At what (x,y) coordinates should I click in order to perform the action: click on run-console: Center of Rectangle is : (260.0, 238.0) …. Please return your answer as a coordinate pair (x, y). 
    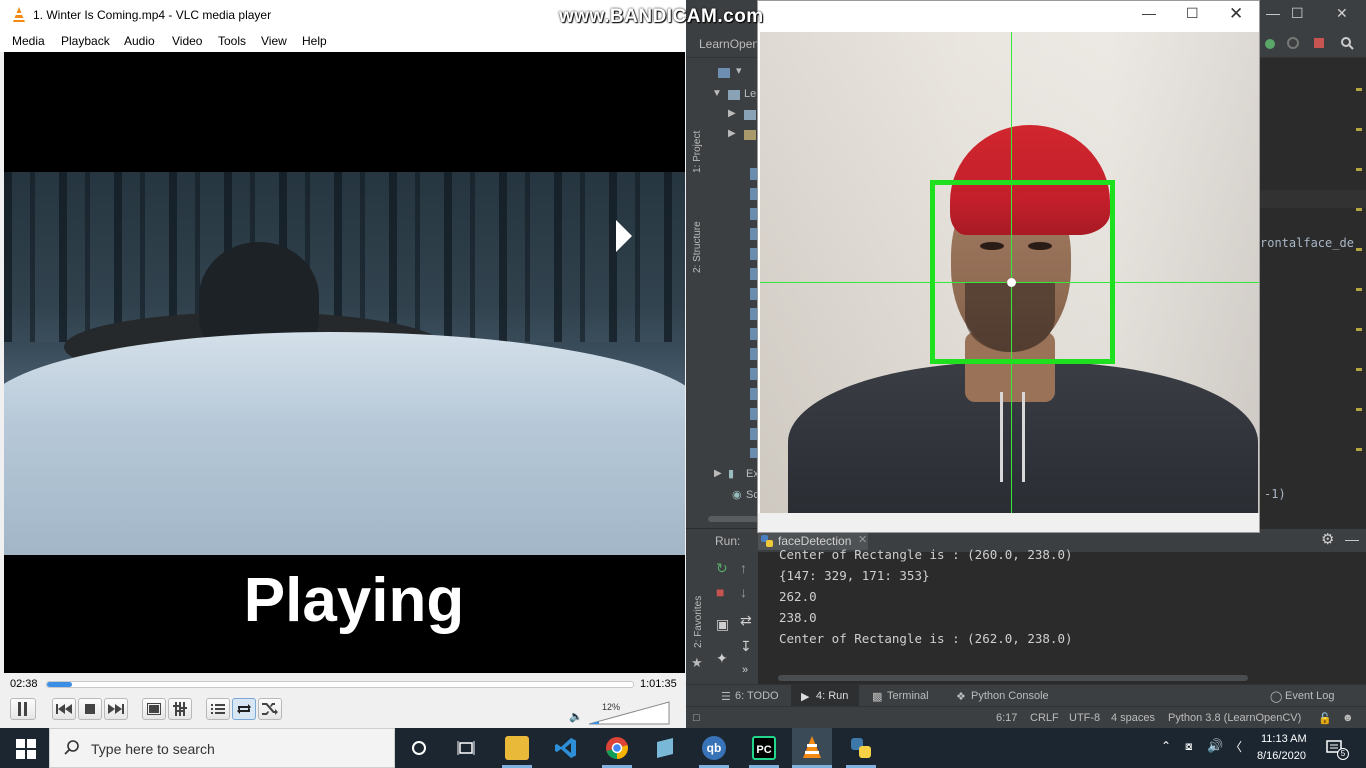
    Looking at the image, I should click on (1062, 615).